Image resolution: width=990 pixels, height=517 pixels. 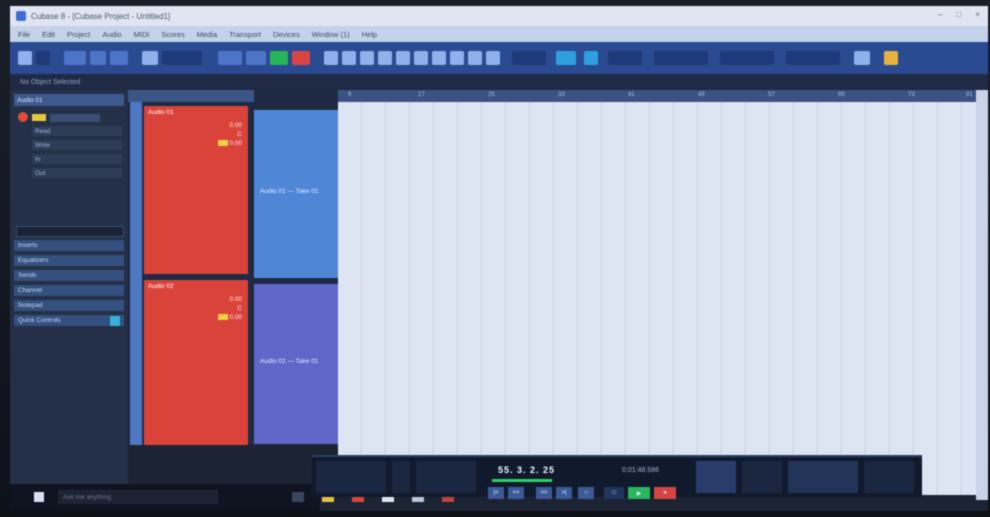 I want to click on menu-help: Help, so click(x=369, y=34).